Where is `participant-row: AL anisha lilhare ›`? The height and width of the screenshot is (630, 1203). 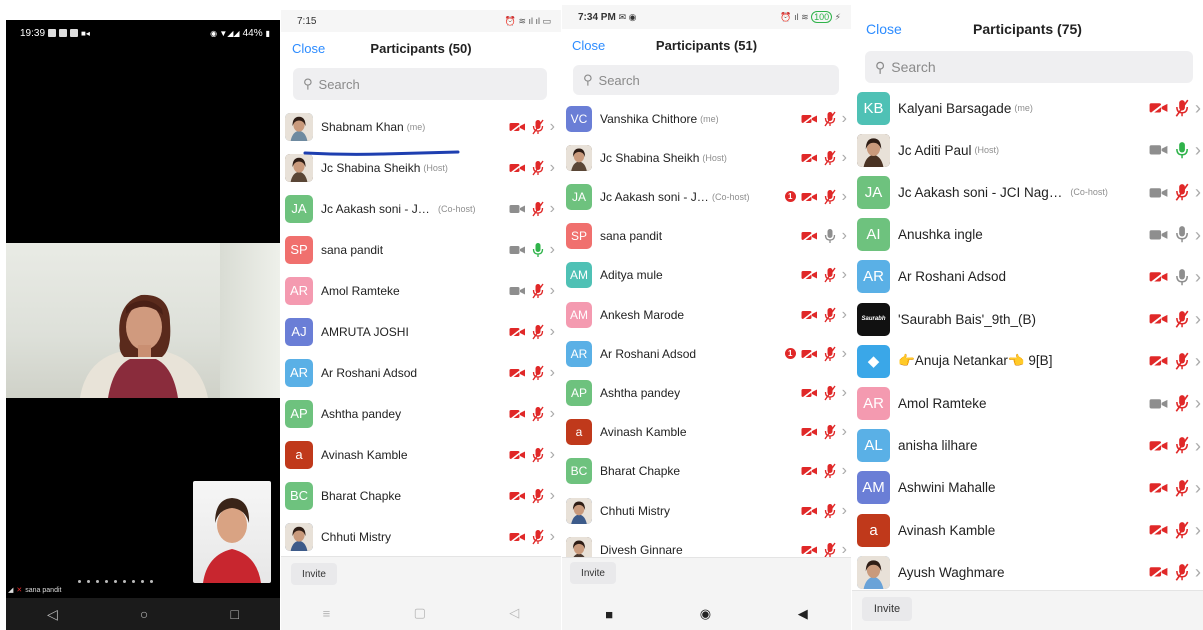
participant-row: AL anisha lilhare › is located at coordinates (1027, 446).